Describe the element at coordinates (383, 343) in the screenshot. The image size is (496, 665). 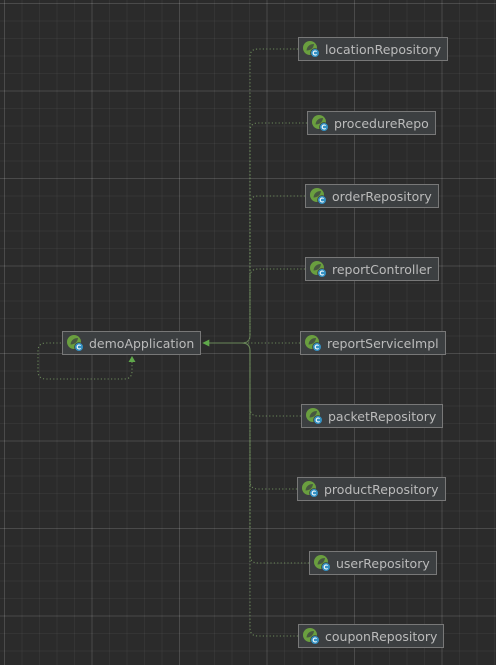
I see `node-label: reportServiceImpl` at that location.